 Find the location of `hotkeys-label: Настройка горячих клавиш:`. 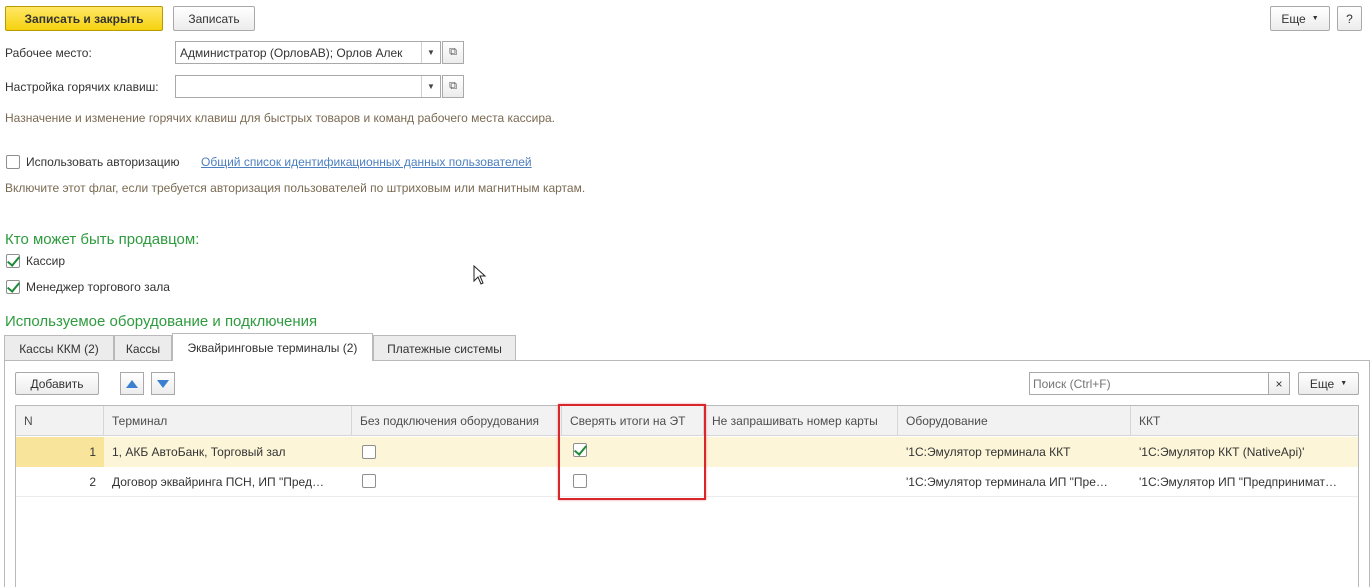

hotkeys-label: Настройка горячих клавиш: is located at coordinates (82, 87).